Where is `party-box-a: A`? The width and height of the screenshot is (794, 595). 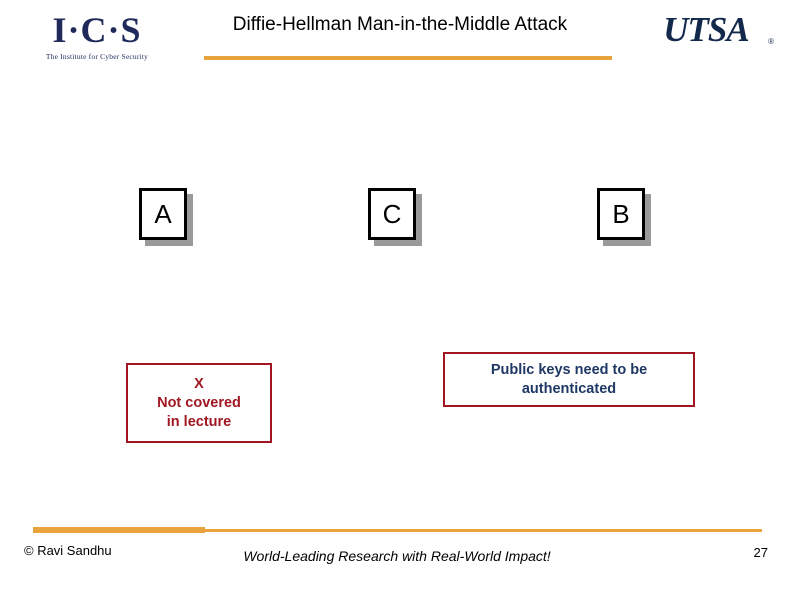 party-box-a: A is located at coordinates (163, 214).